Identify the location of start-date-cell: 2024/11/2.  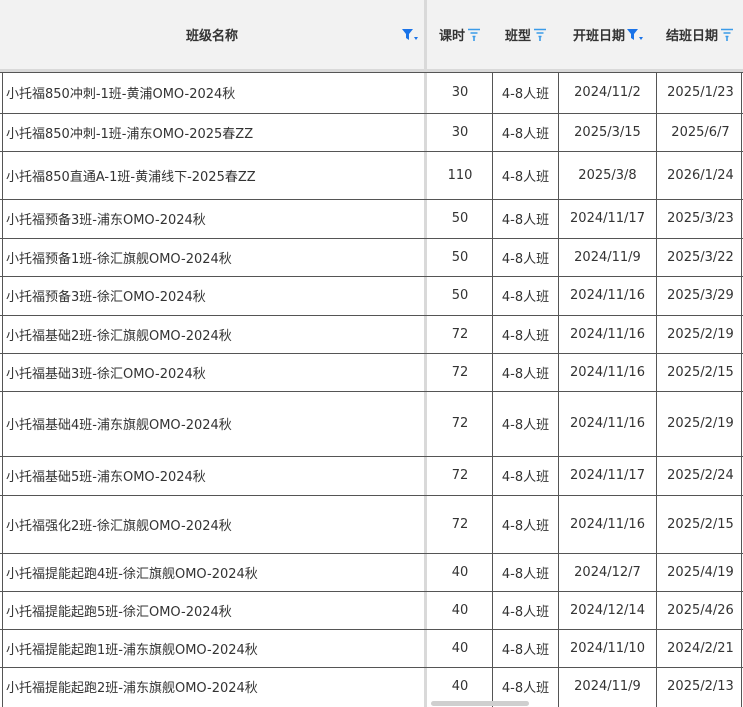
(607, 92).